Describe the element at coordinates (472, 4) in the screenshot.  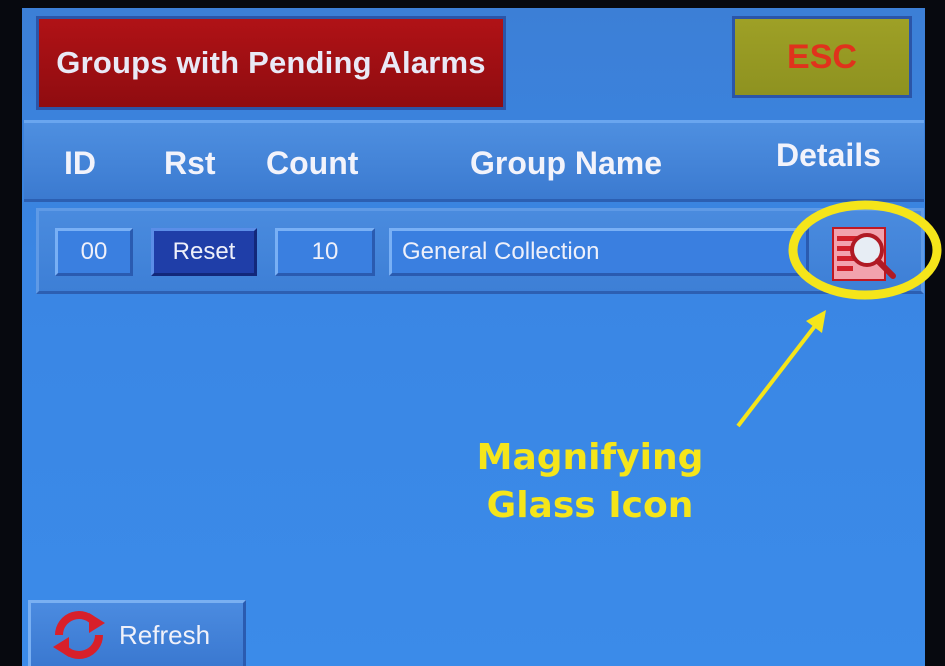
I see `bezel-top` at that location.